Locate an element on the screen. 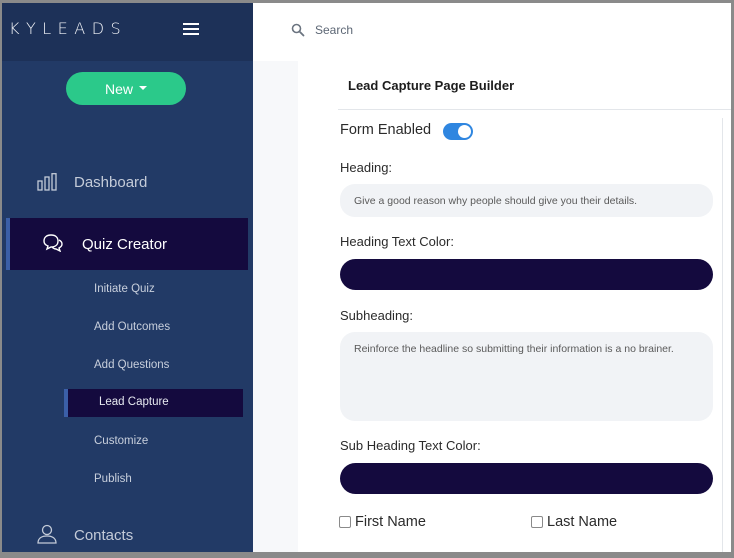 This screenshot has width=734, height=558. nav-dashboard: Dashboard is located at coordinates (127, 182).